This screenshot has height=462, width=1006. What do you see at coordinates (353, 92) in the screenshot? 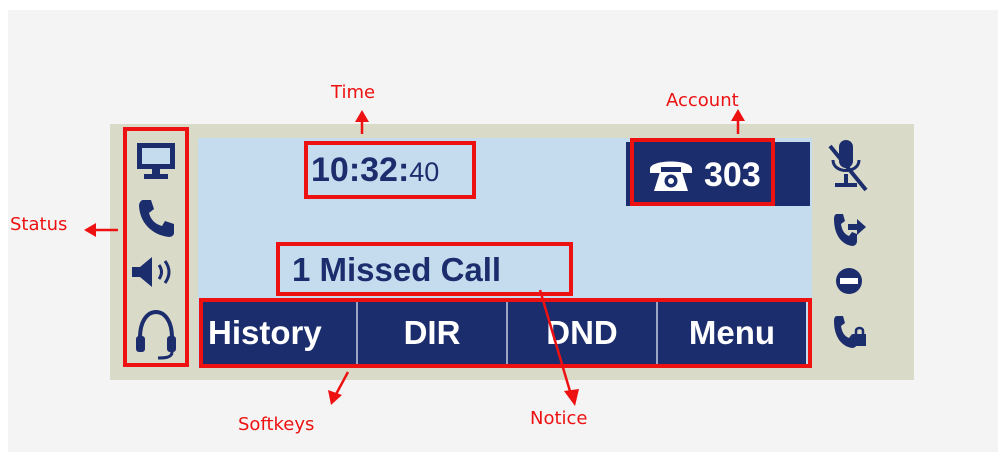
I see `callout-time: Time` at bounding box center [353, 92].